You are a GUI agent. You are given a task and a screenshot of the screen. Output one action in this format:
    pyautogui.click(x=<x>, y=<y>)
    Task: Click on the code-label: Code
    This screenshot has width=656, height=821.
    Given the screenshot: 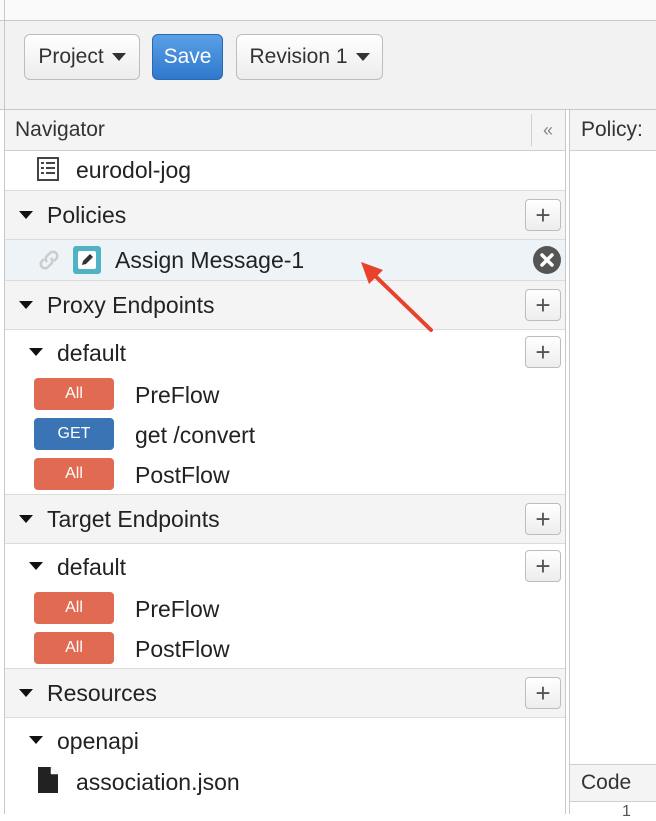 What is the action you would take?
    pyautogui.click(x=606, y=782)
    